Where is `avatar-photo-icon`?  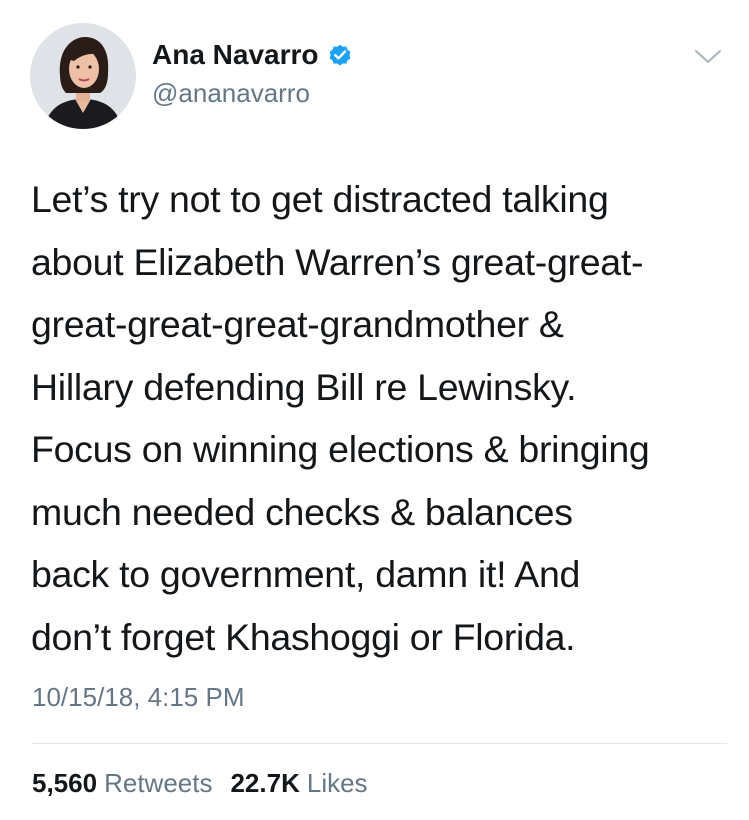 avatar-photo-icon is located at coordinates (83, 76).